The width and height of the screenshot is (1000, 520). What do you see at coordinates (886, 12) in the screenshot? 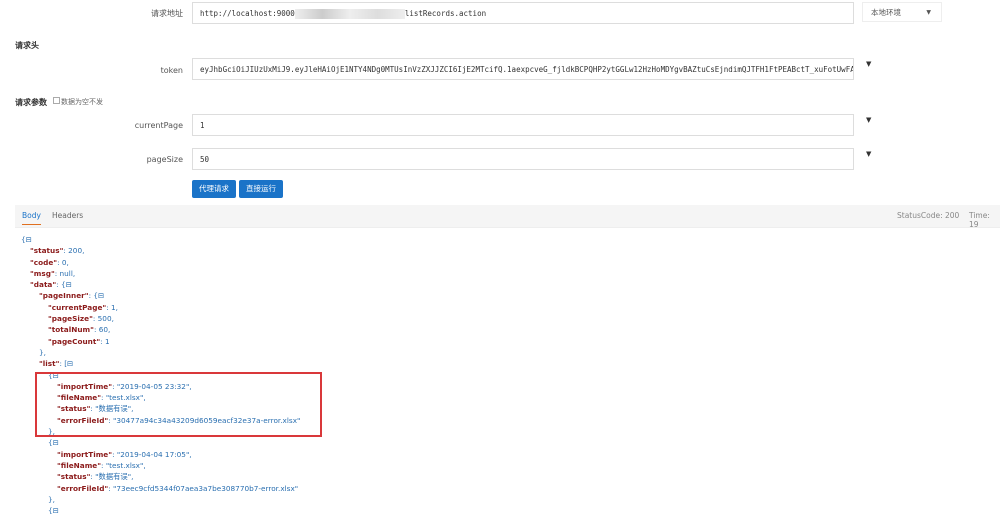
I see `env-select-value: 本地环境` at bounding box center [886, 12].